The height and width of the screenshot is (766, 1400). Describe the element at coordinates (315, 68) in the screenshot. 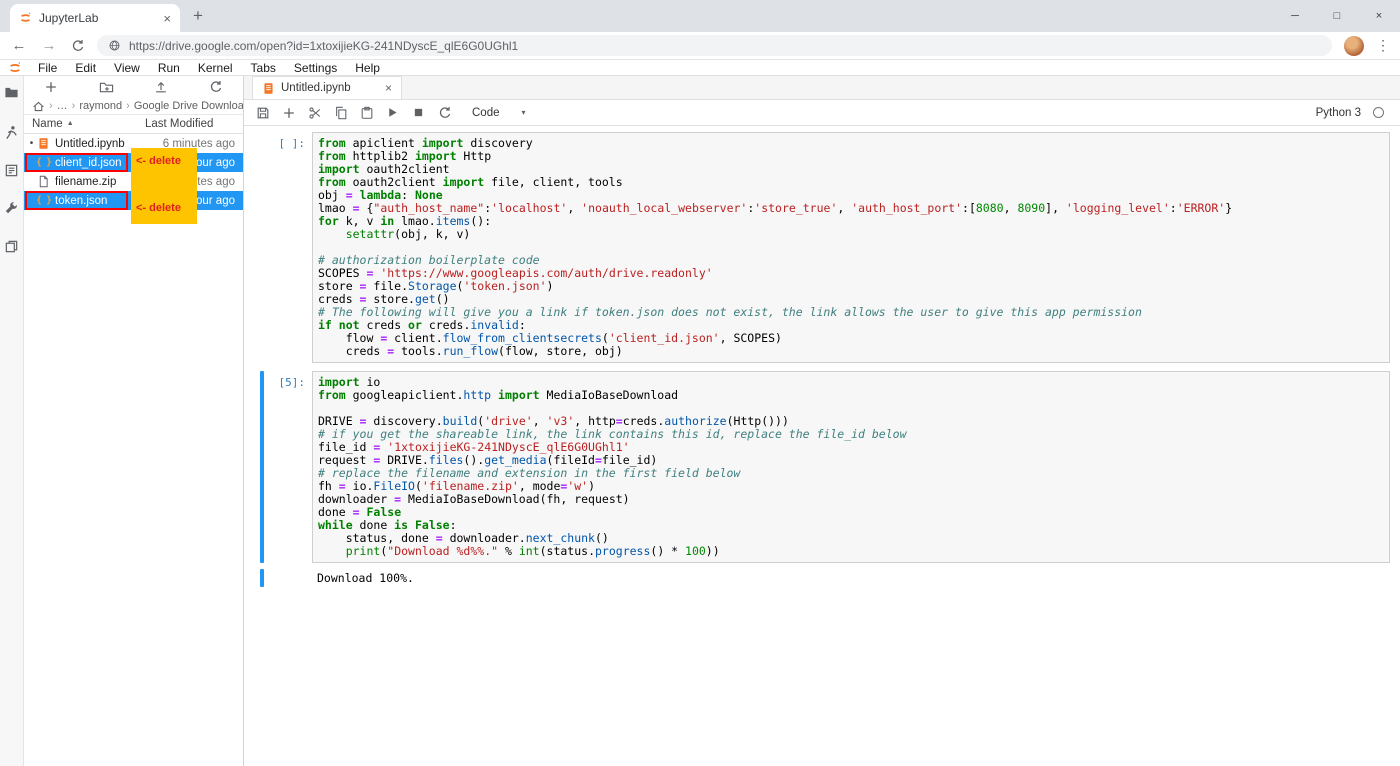

I see `menu-settings: Settings` at that location.